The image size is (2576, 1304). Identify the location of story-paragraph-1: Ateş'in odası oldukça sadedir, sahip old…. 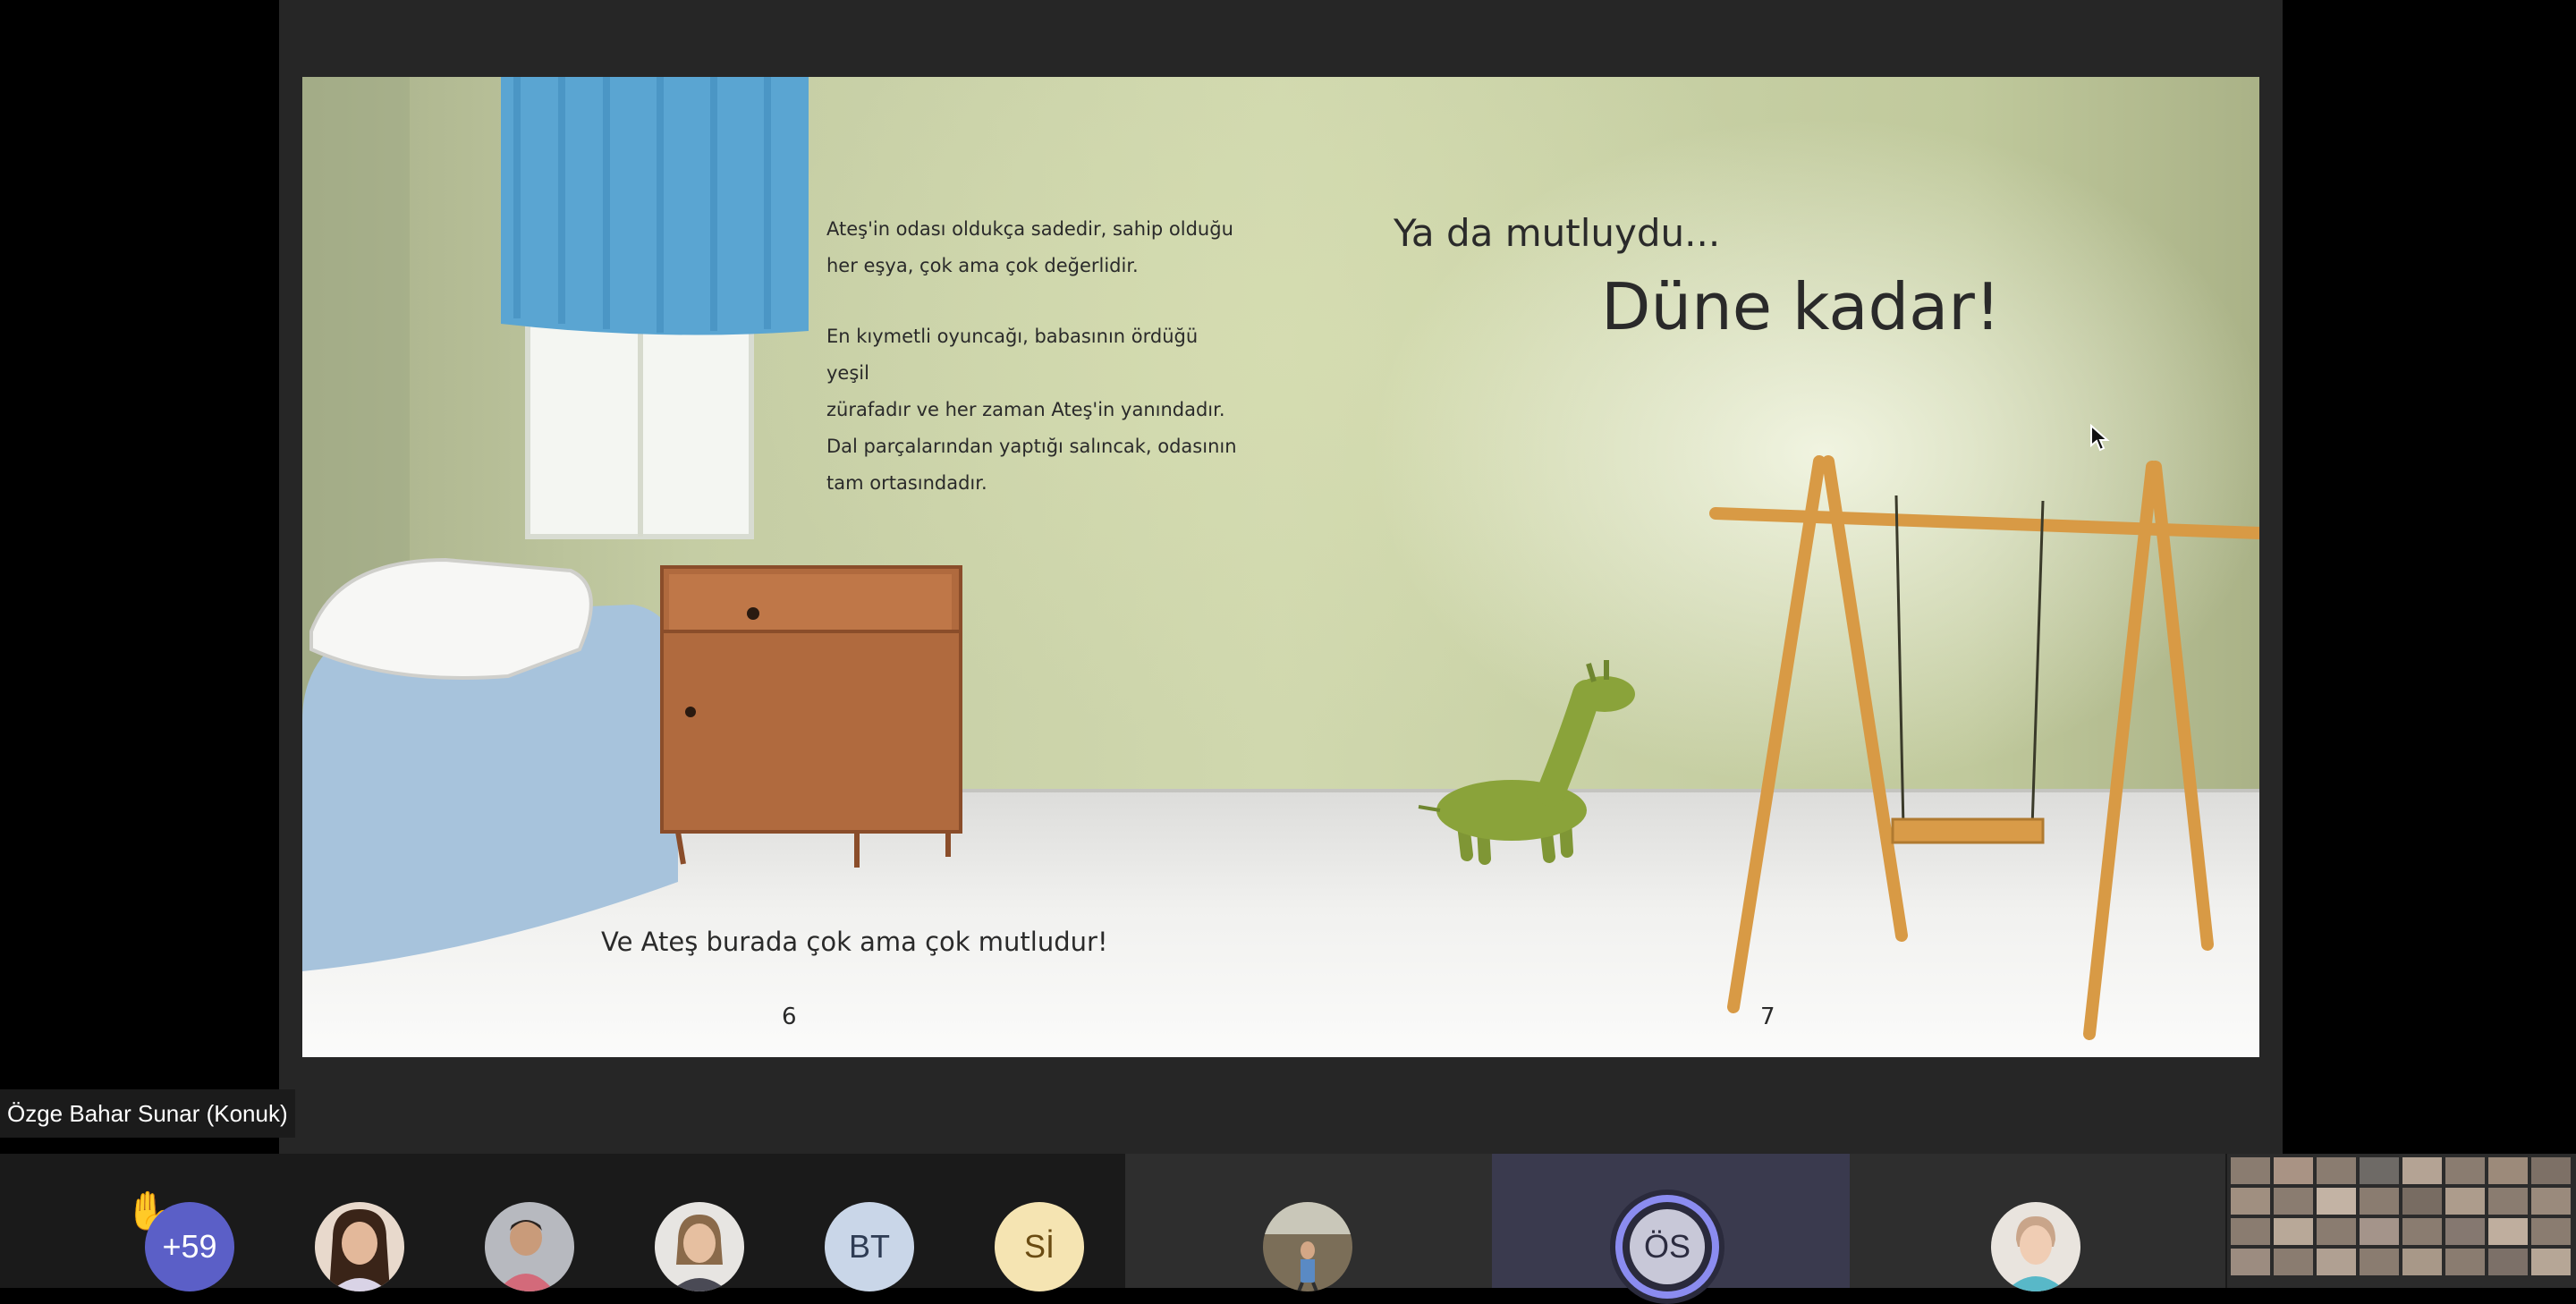
(1029, 247).